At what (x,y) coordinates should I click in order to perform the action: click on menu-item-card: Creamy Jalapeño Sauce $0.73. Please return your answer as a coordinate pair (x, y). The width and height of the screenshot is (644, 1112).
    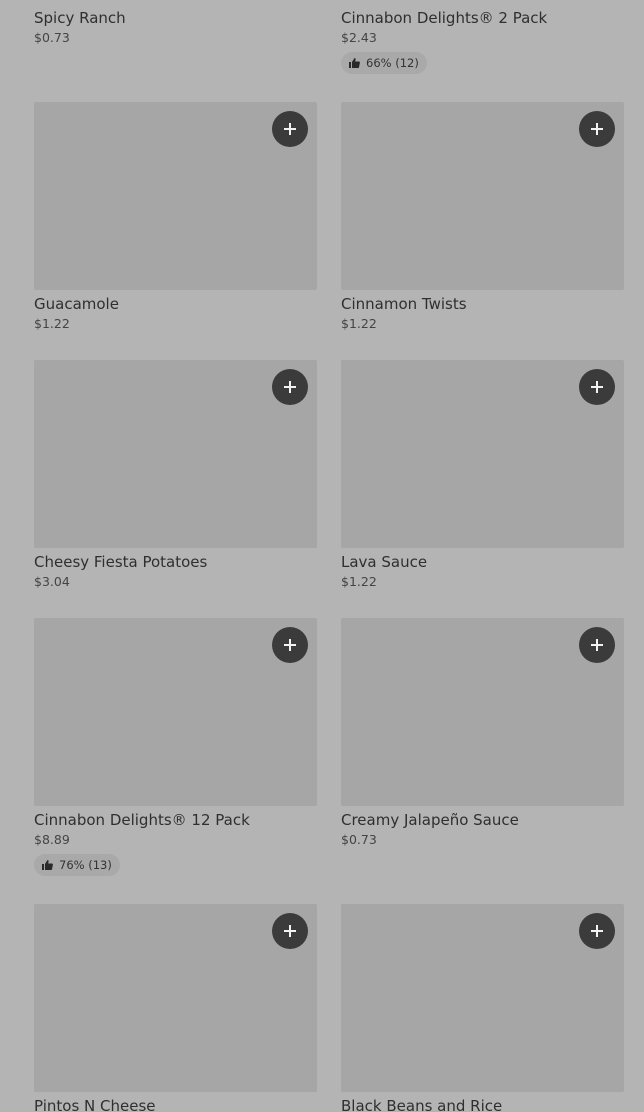
    Looking at the image, I should click on (482, 733).